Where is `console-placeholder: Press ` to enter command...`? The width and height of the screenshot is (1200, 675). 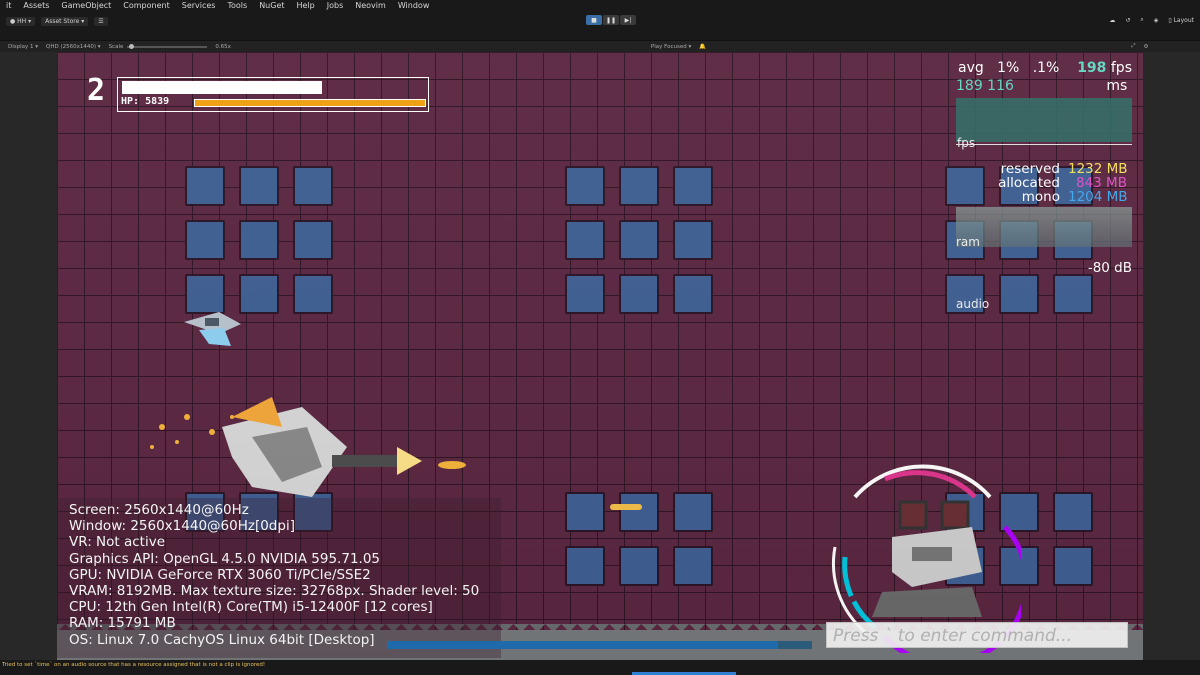 console-placeholder: Press ` to enter command... is located at coordinates (953, 636).